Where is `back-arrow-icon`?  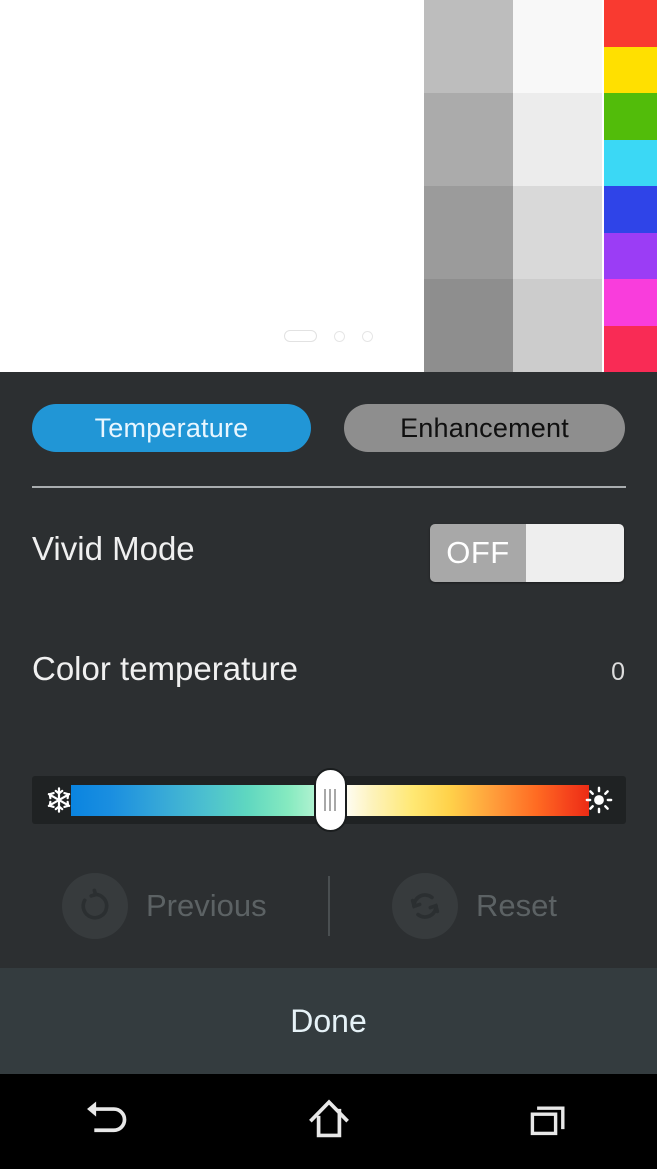 back-arrow-icon is located at coordinates (110, 1121).